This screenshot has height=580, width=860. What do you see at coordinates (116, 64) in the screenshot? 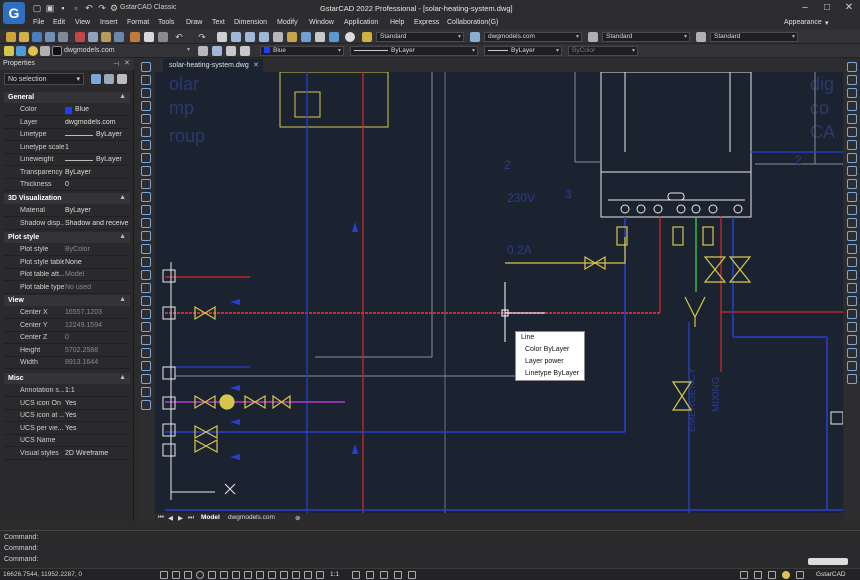
I see `pin-icon: ⊣` at bounding box center [116, 64].